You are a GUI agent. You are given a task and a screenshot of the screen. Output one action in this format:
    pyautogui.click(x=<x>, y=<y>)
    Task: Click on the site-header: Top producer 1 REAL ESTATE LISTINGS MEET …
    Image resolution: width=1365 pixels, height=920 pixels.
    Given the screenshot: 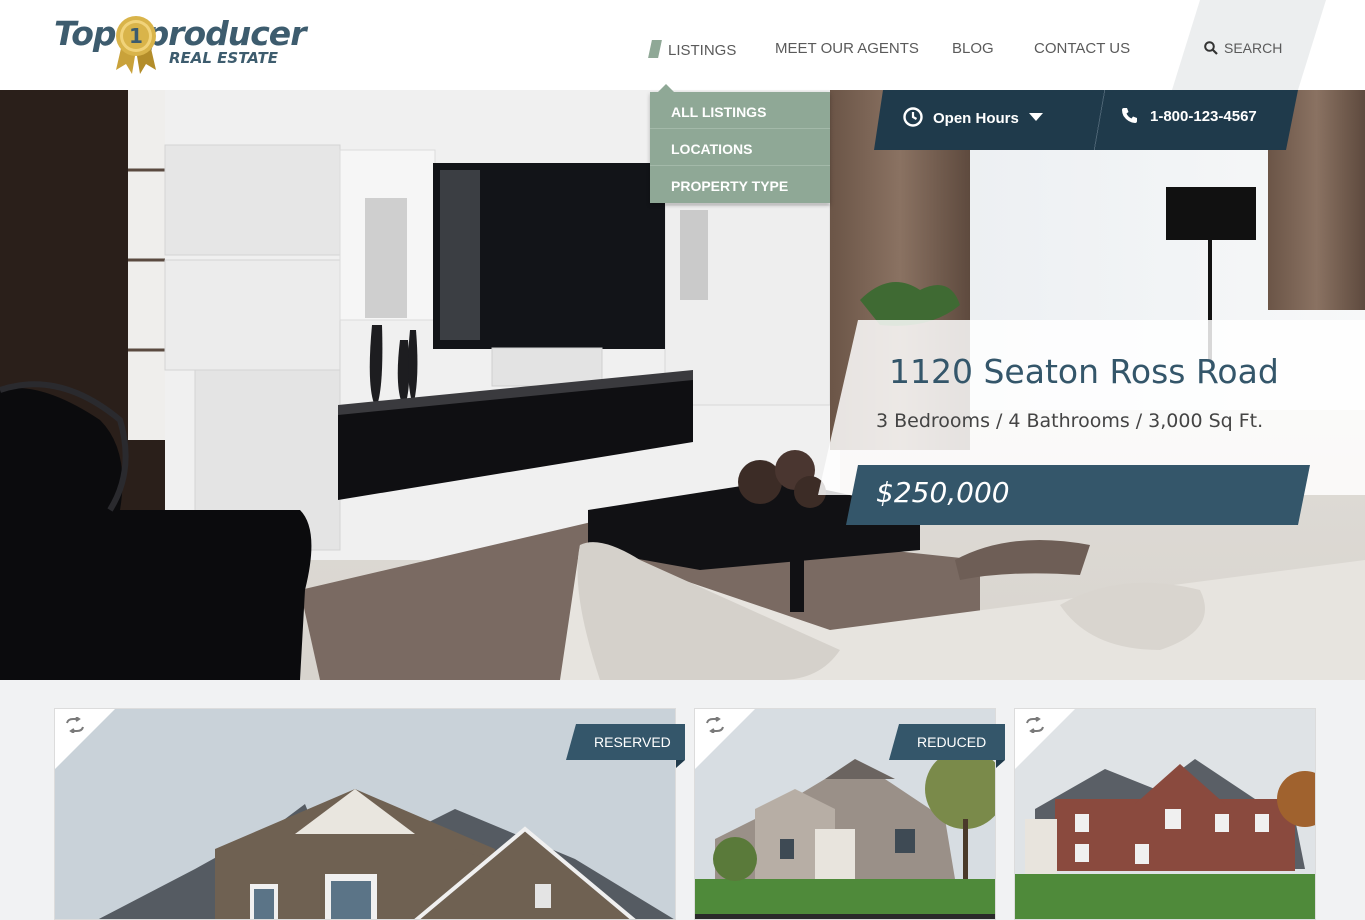 What is the action you would take?
    pyautogui.click(x=682, y=45)
    